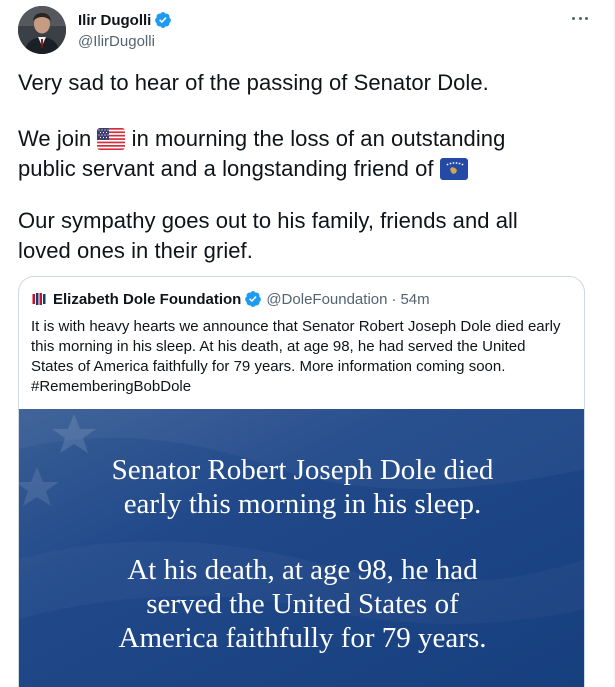 Image resolution: width=615 pixels, height=687 pixels. What do you see at coordinates (453, 169) in the screenshot?
I see `kosovo-flag-icon` at bounding box center [453, 169].